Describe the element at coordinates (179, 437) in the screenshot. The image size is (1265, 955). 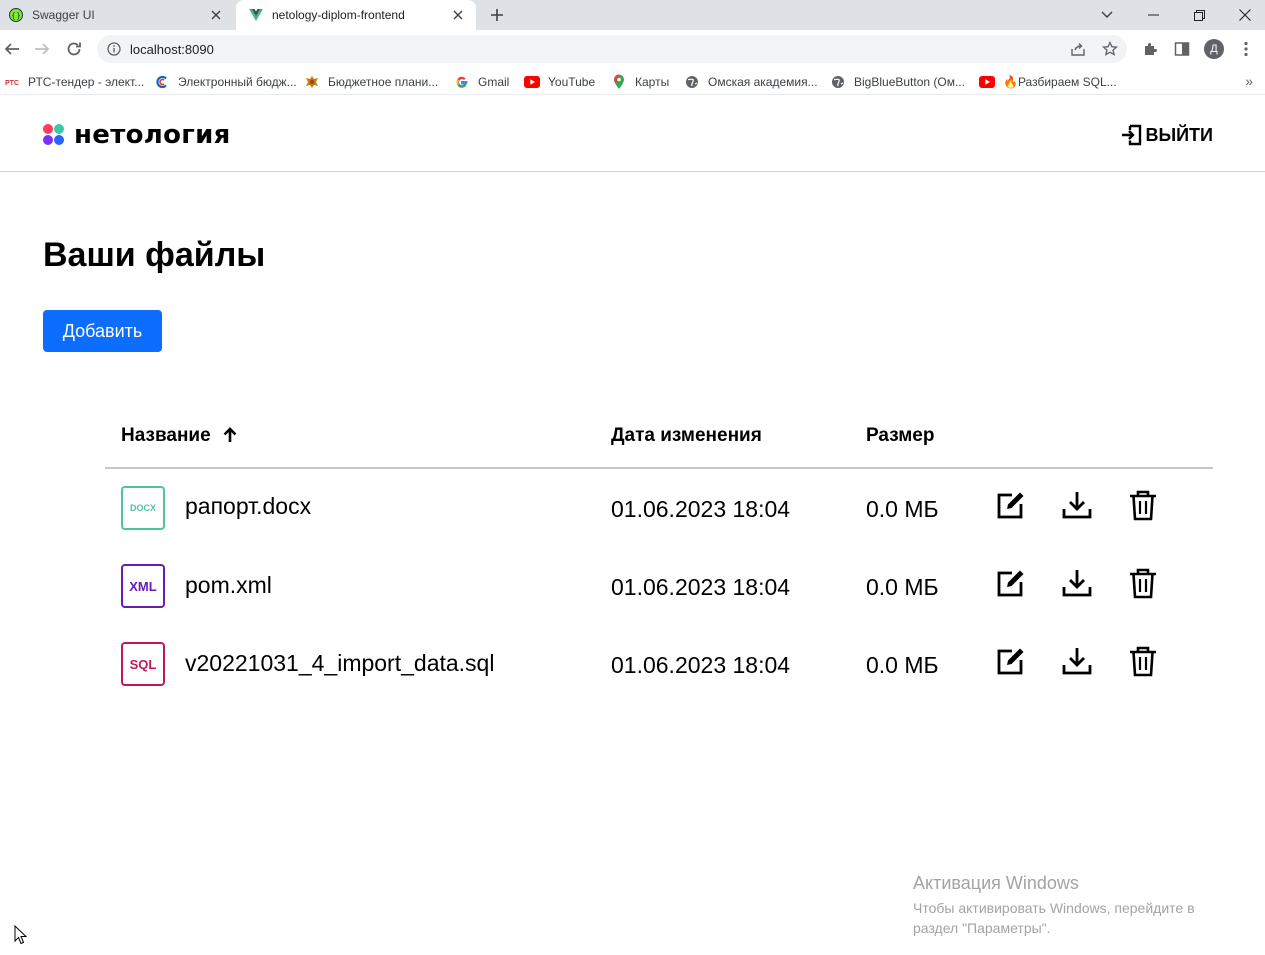
I see `column-name-header: Название` at that location.